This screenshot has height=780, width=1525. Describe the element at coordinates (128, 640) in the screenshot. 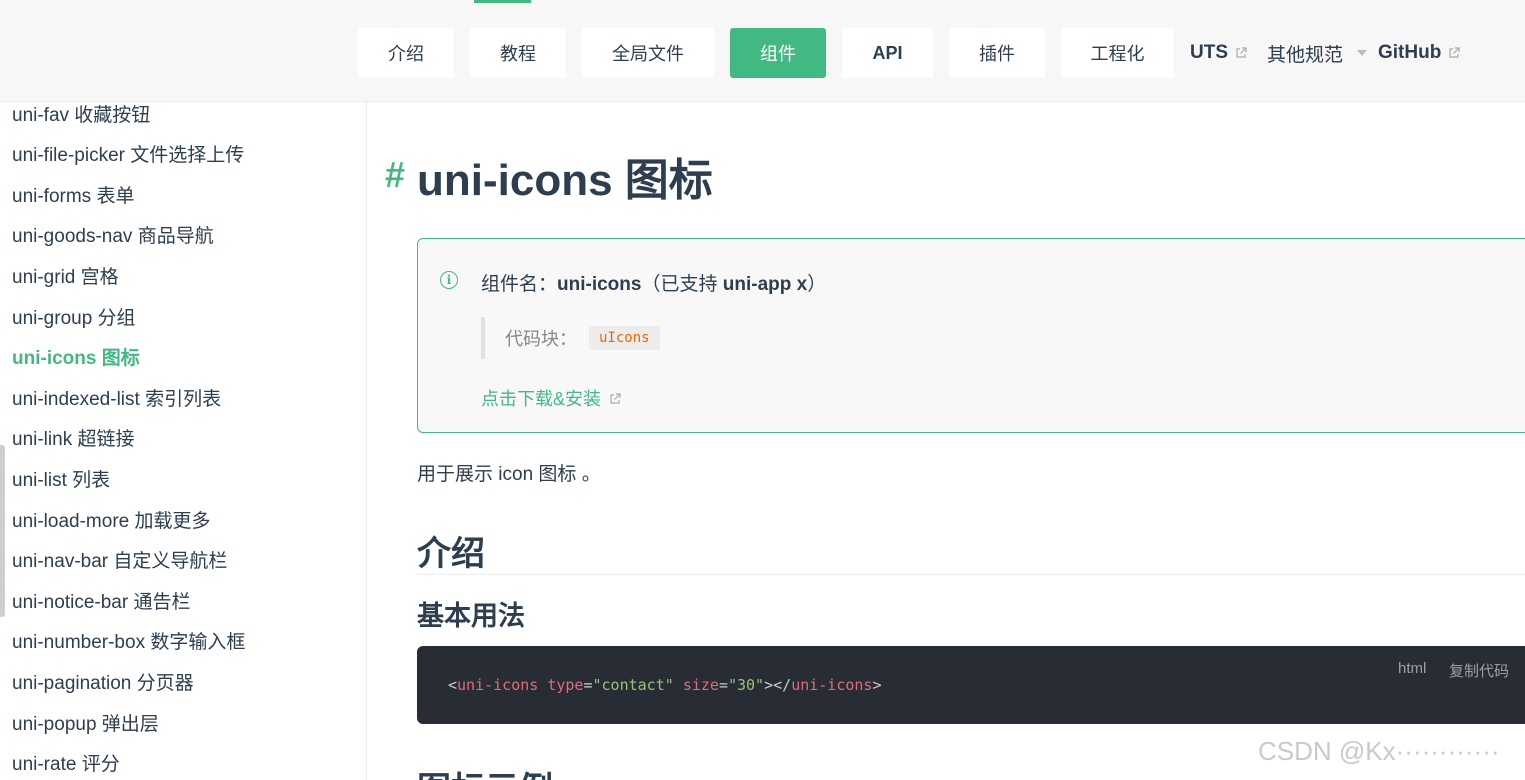

I see `sidebar-item-uni-number-box: uni-number-box 数字输入框` at that location.